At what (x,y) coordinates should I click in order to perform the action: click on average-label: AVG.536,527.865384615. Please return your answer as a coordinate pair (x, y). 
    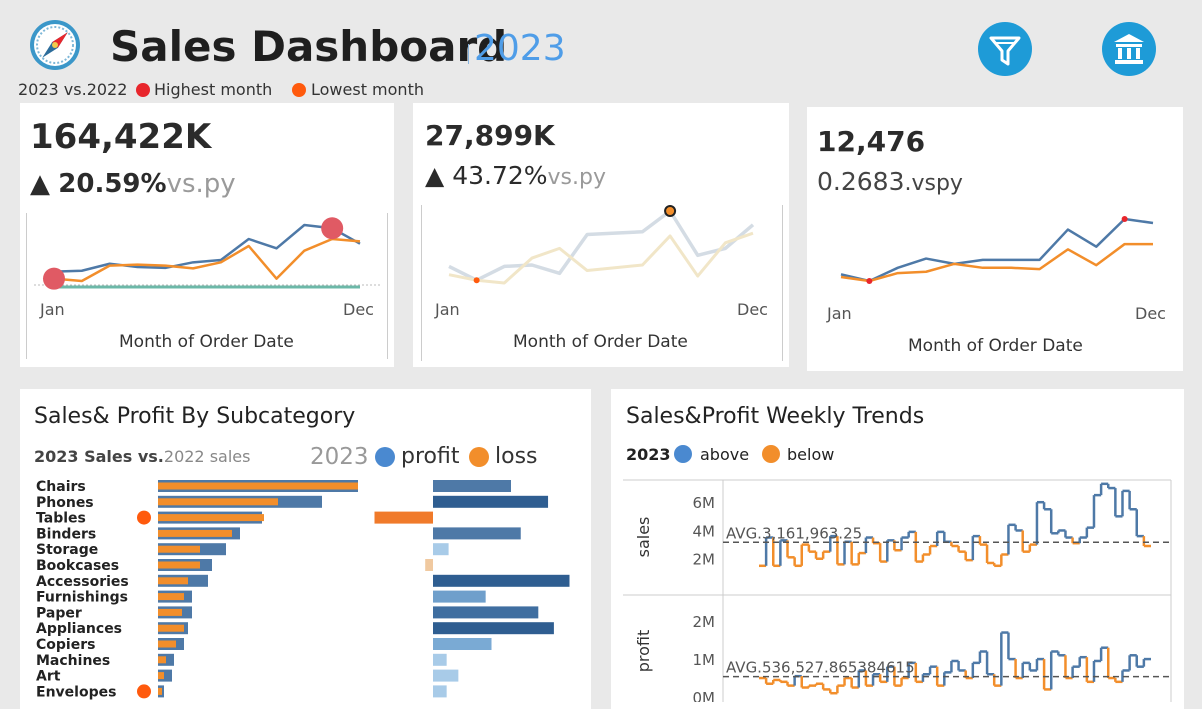
    Looking at the image, I should click on (820, 668).